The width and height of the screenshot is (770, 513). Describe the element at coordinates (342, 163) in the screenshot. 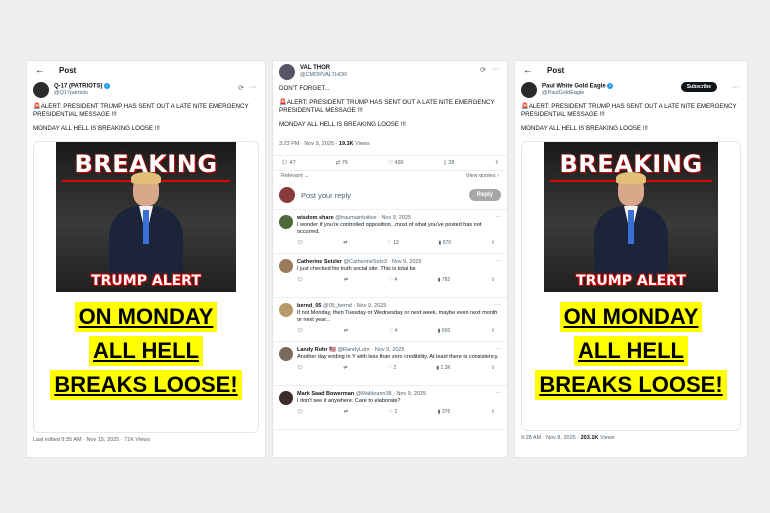

I see `repost-button: ⇄ 76` at that location.